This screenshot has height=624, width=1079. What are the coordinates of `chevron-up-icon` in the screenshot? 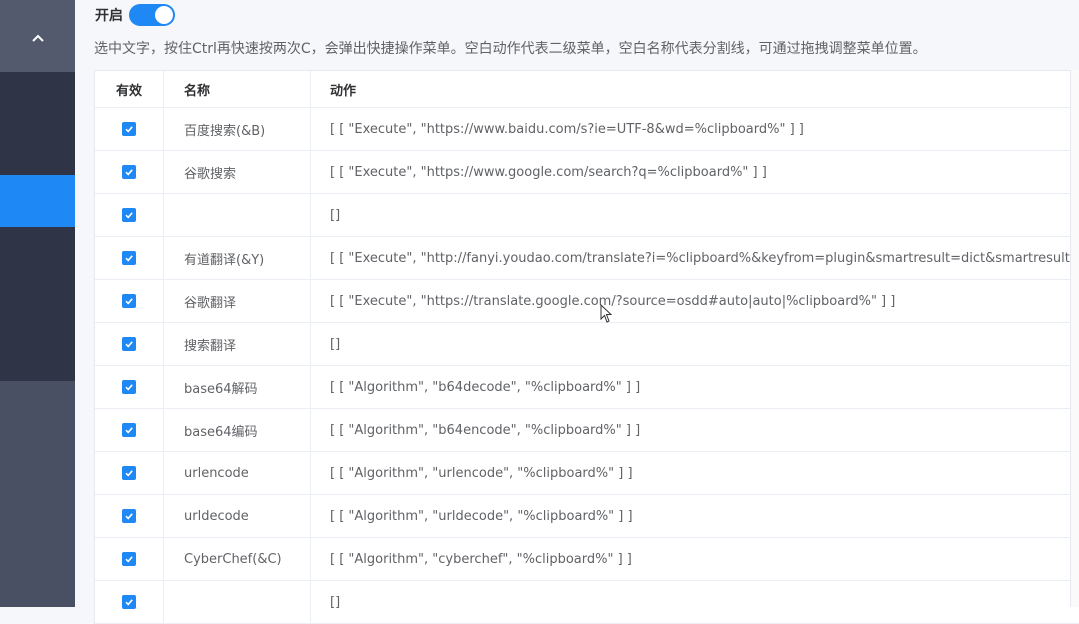 It's located at (38, 38).